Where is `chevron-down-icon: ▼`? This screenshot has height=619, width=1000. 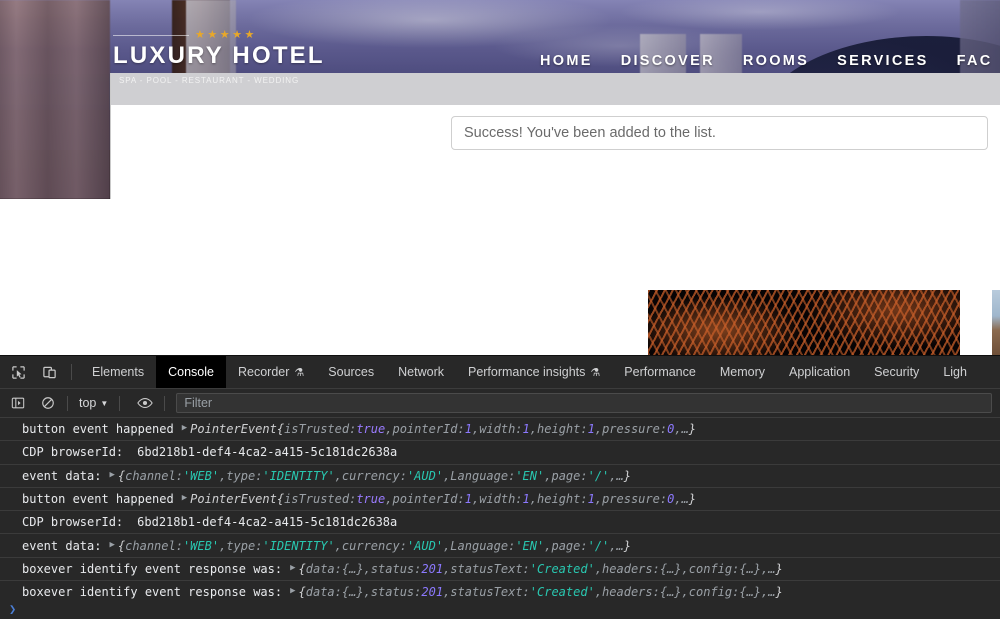
chevron-down-icon: ▼ is located at coordinates (104, 403).